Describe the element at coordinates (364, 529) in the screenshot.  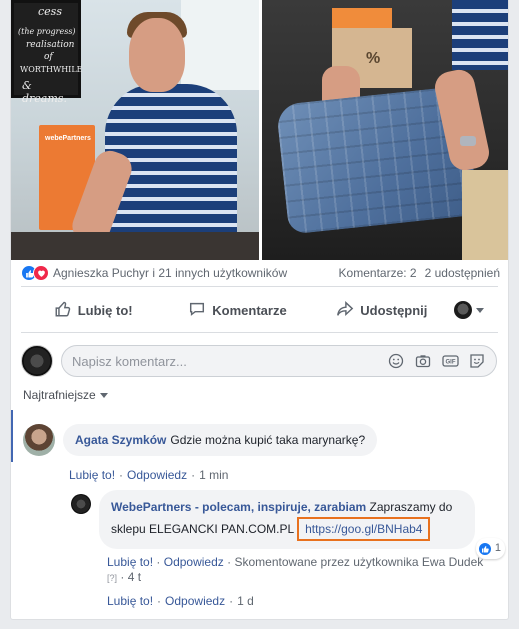
I see `reply-link: https://goo.gl/BNHab4` at that location.